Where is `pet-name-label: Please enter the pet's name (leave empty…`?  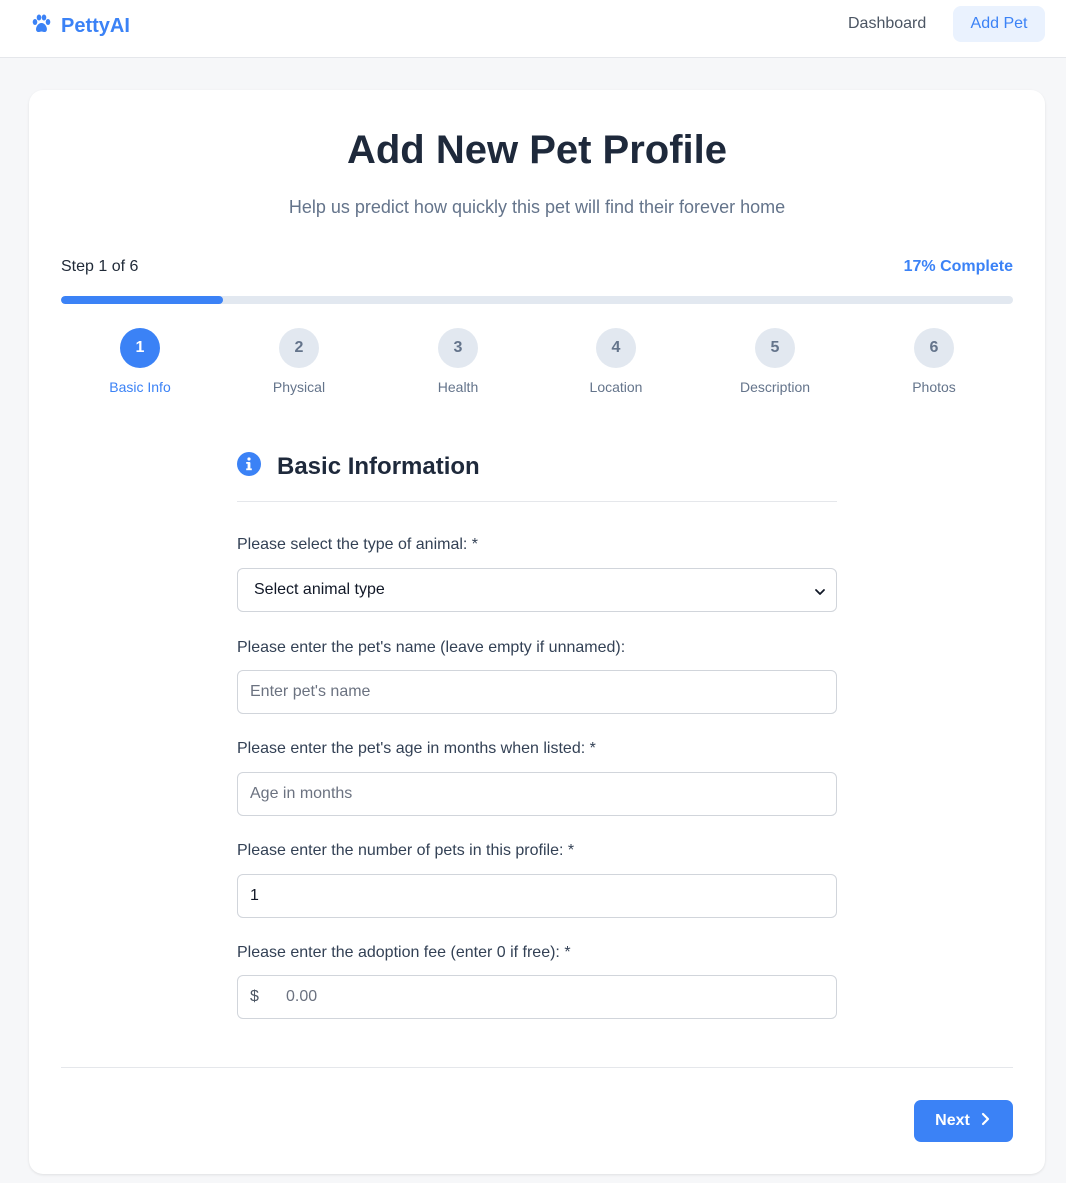 pet-name-label: Please enter the pet's name (leave empty… is located at coordinates (431, 647).